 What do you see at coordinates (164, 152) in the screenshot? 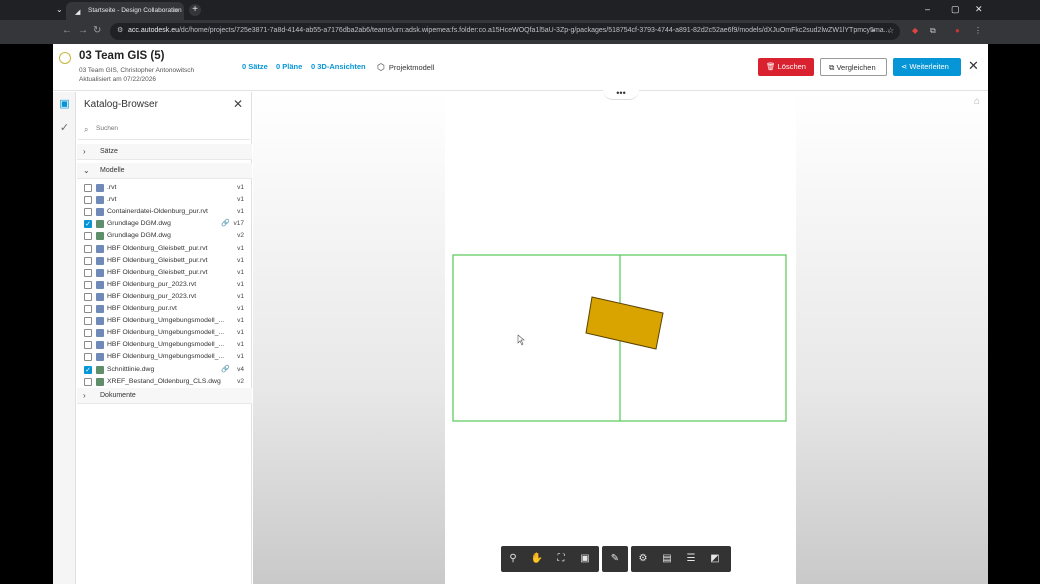
I see `section-saetze: › Sätze` at bounding box center [164, 152].